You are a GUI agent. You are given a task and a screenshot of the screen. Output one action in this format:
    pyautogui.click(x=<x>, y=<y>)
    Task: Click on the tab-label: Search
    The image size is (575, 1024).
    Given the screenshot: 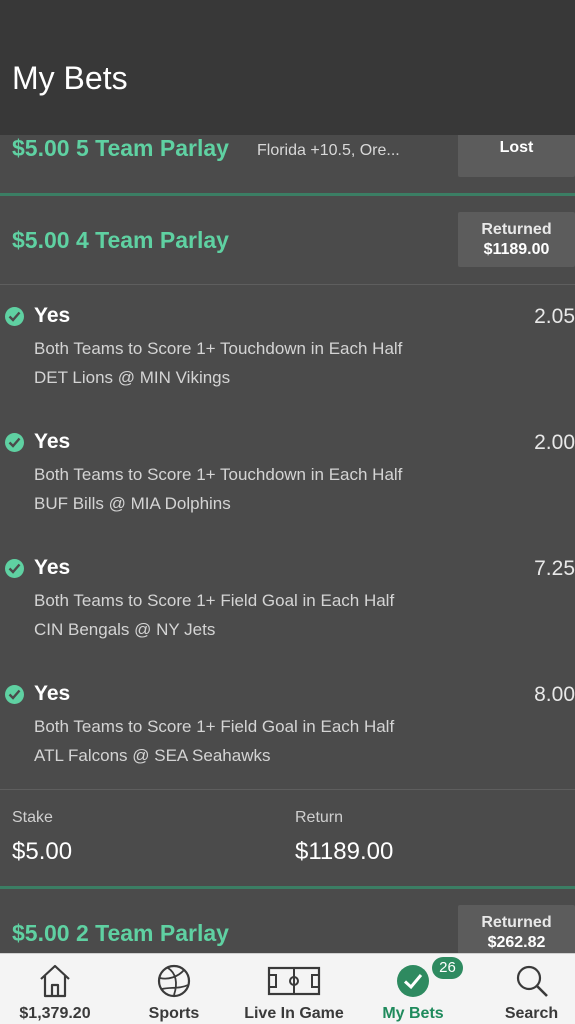 What is the action you would take?
    pyautogui.click(x=531, y=1013)
    